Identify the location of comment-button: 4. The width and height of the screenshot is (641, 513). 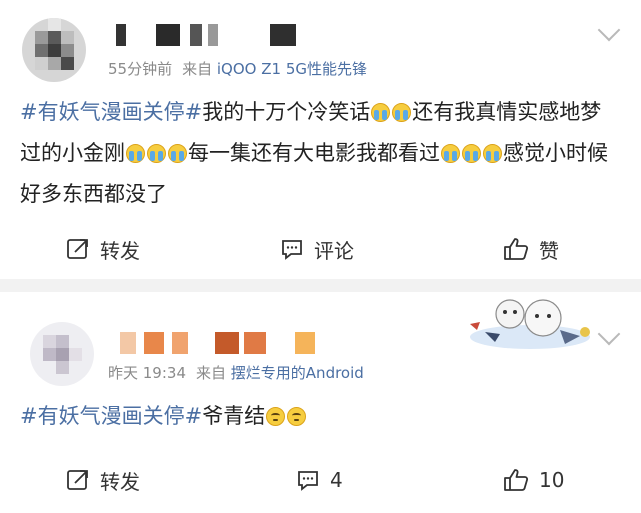
(319, 480).